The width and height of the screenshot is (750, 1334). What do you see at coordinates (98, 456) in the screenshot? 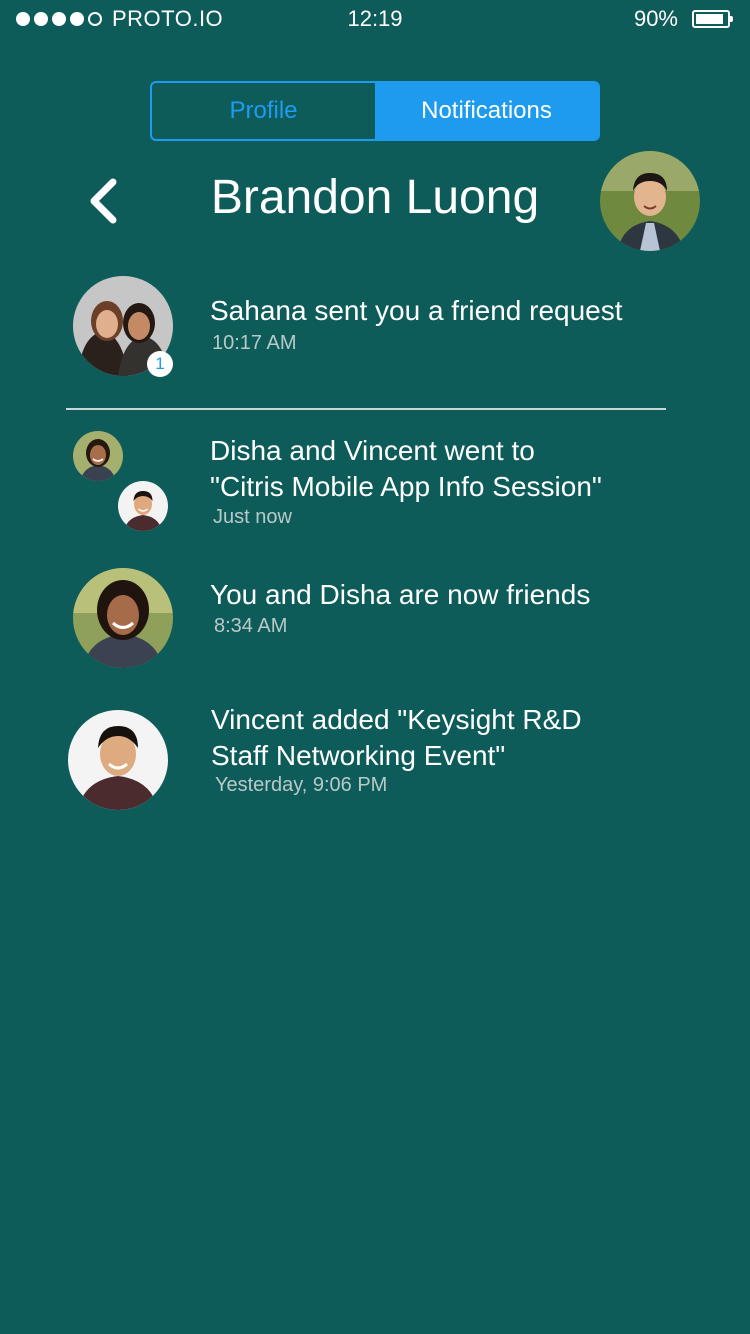
I see `disha-avatar-small` at bounding box center [98, 456].